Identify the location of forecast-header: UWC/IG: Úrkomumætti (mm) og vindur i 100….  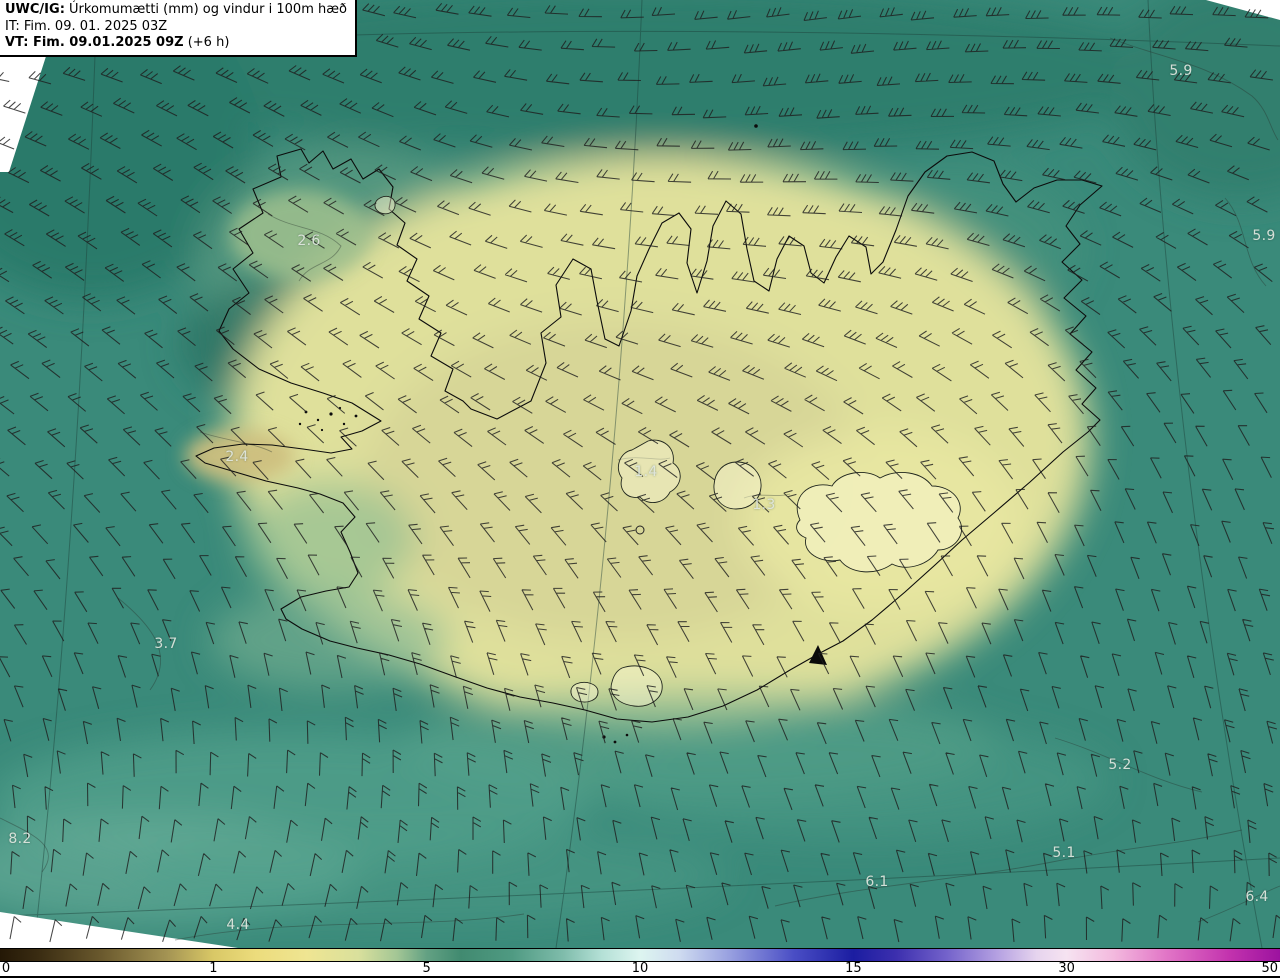
(178, 28).